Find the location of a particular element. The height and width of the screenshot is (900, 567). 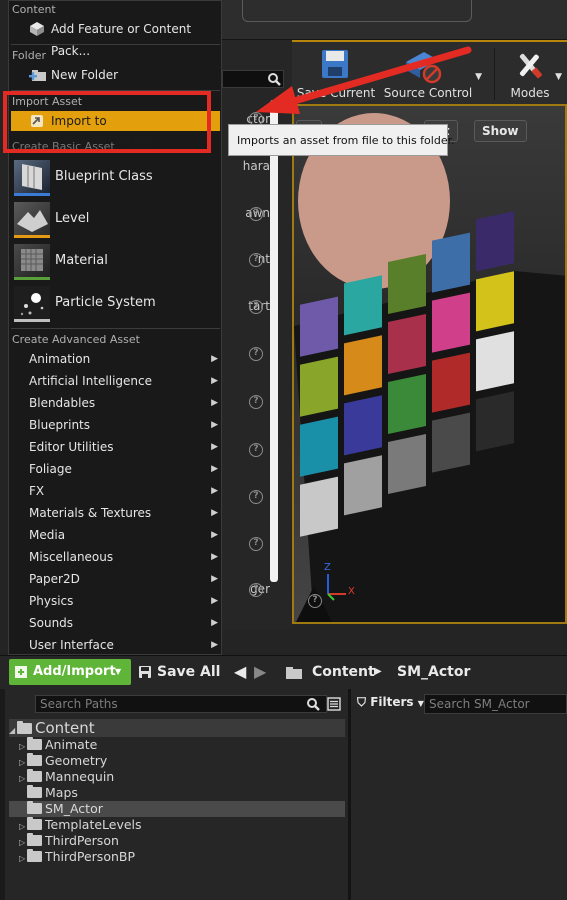

filters-button: ⛉ Filters ▼ is located at coordinates (390, 702).